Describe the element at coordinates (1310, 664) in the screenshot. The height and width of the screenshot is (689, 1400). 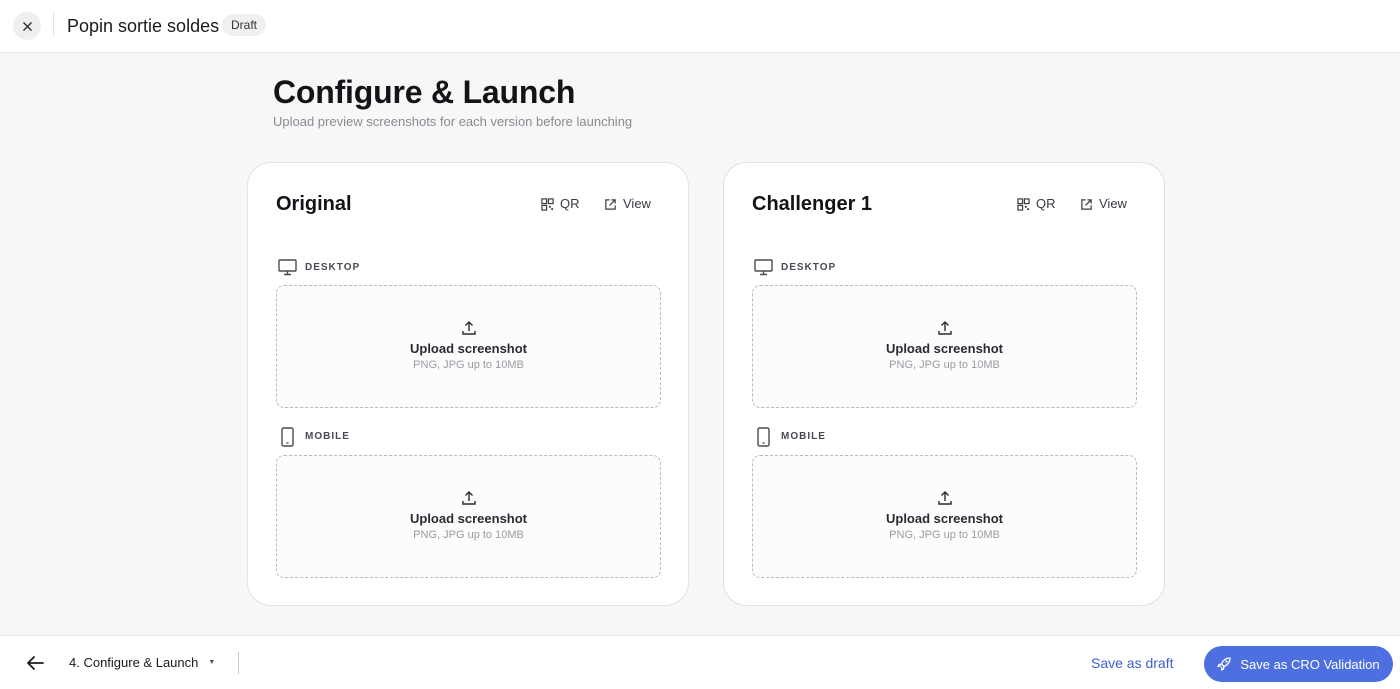
I see `save-cro-label: Save as CRO Validation` at that location.